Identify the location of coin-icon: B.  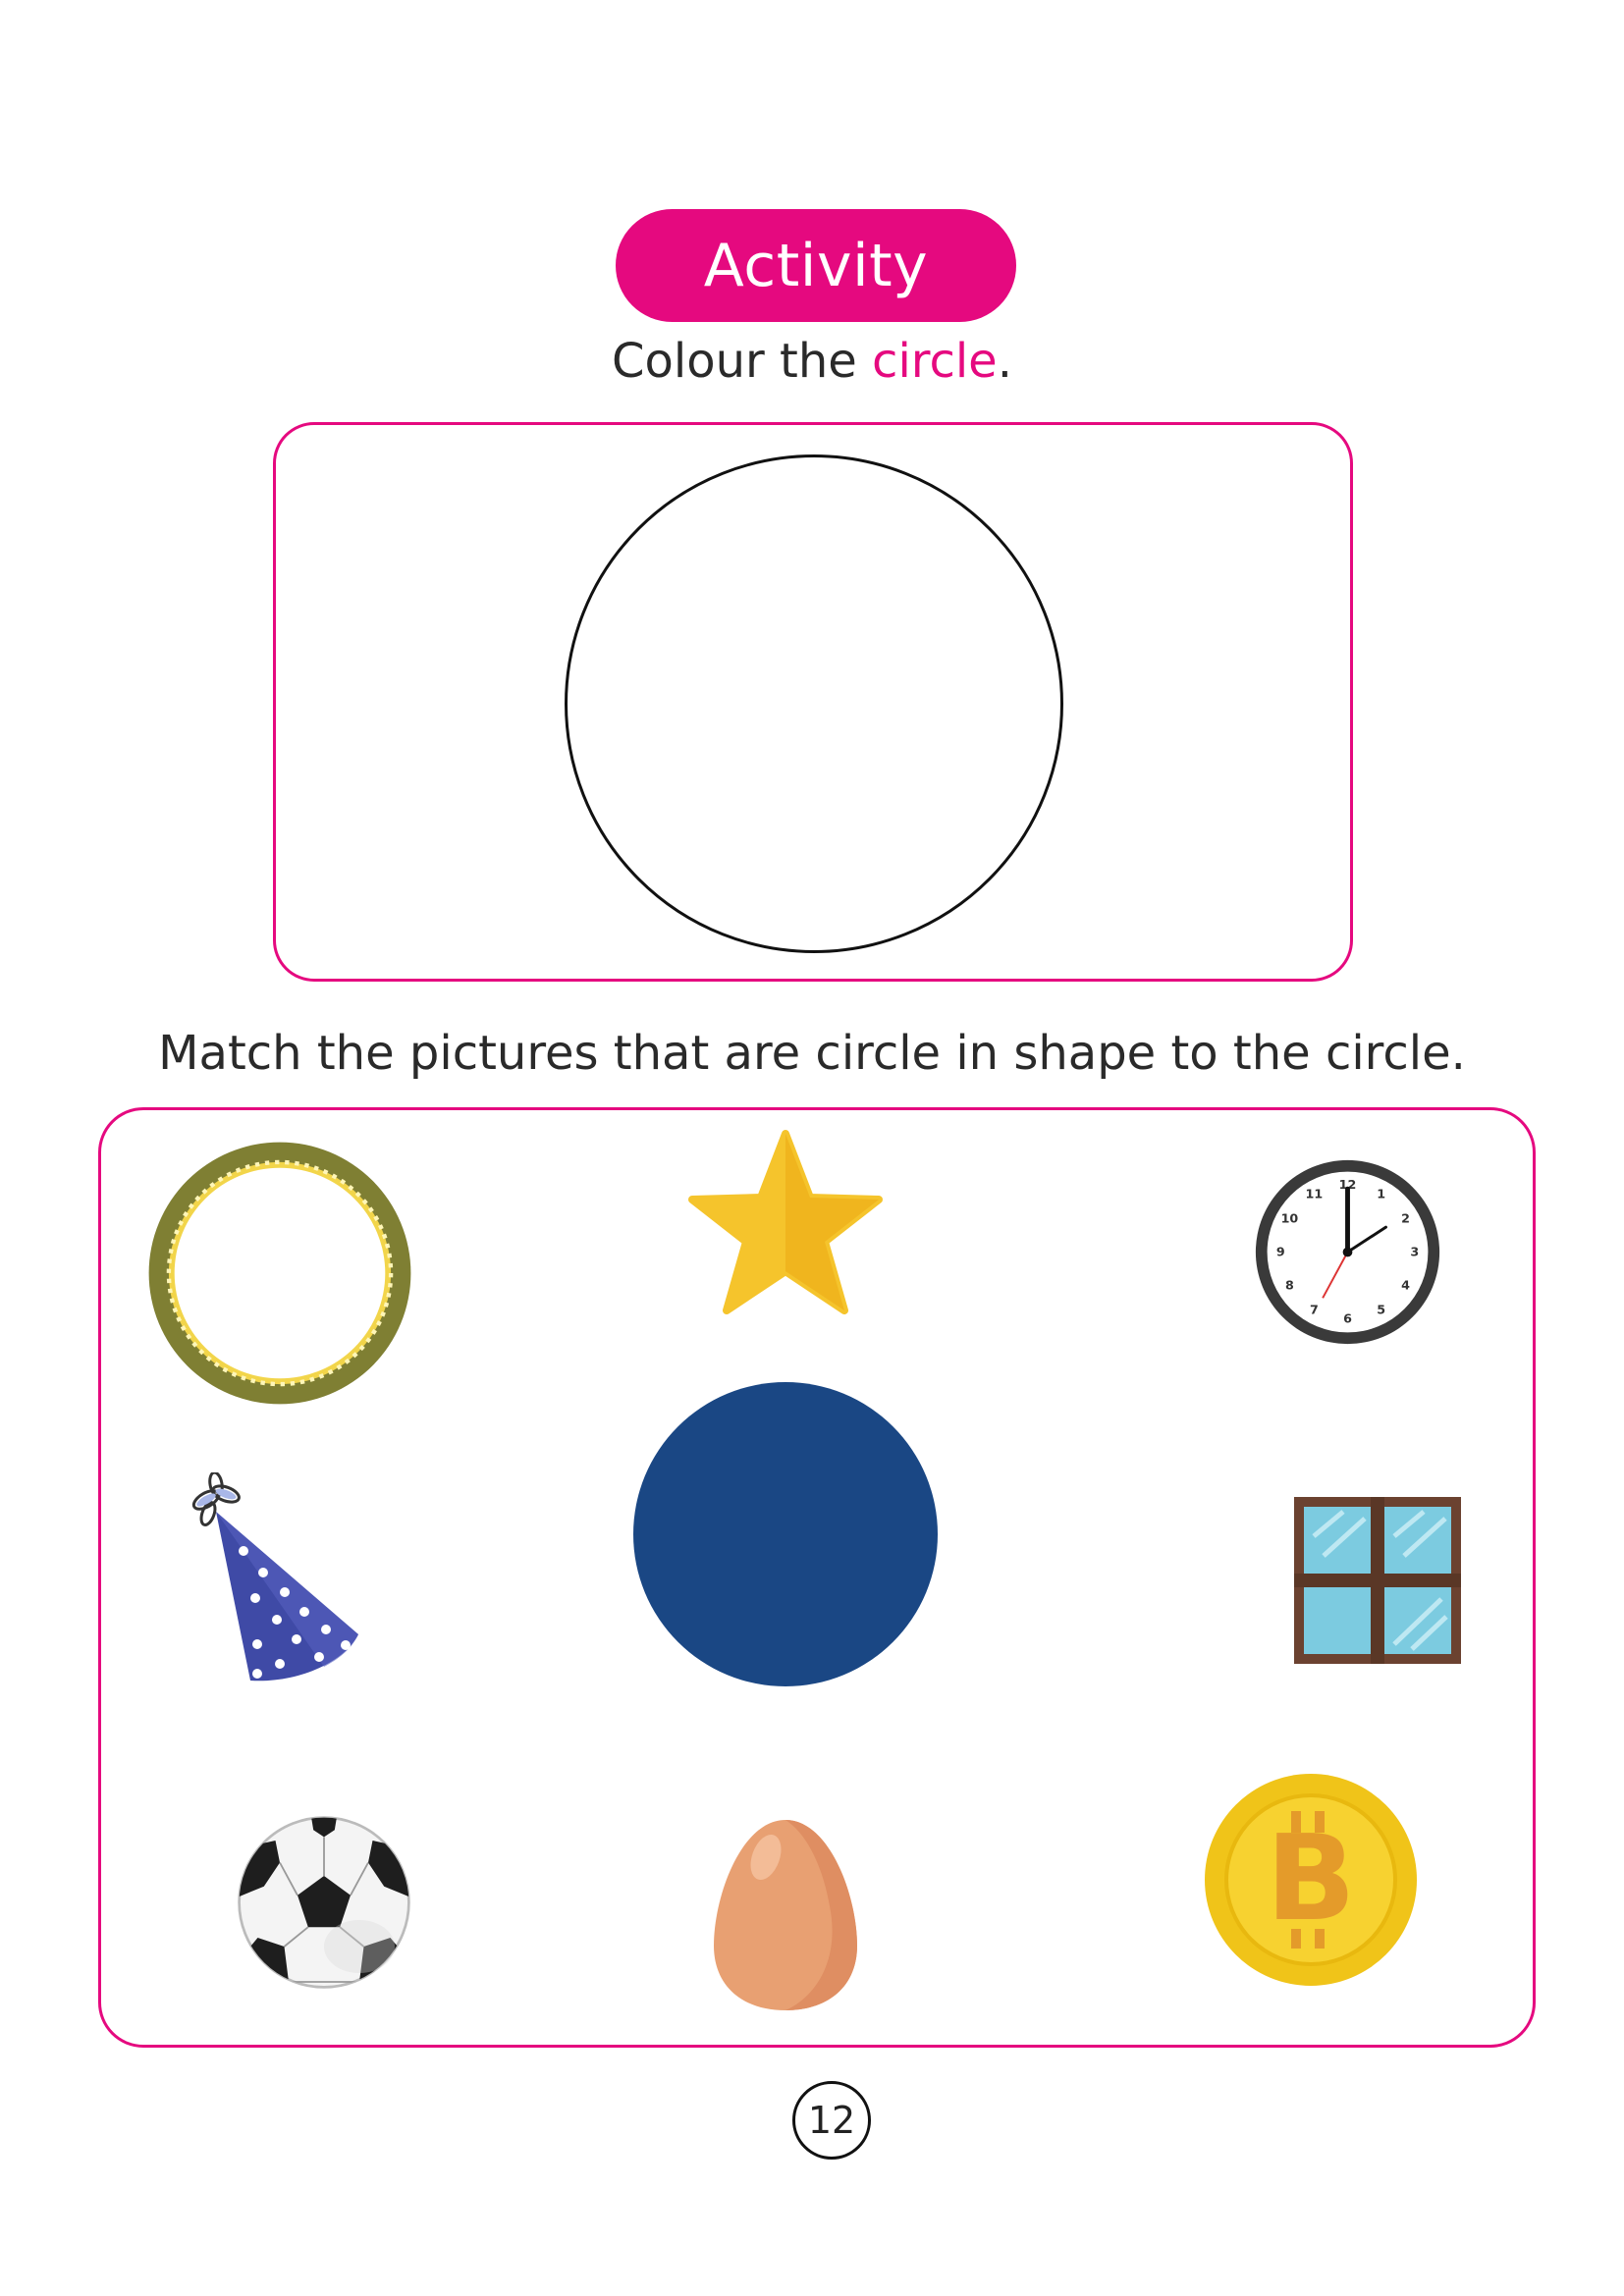
(1311, 1880).